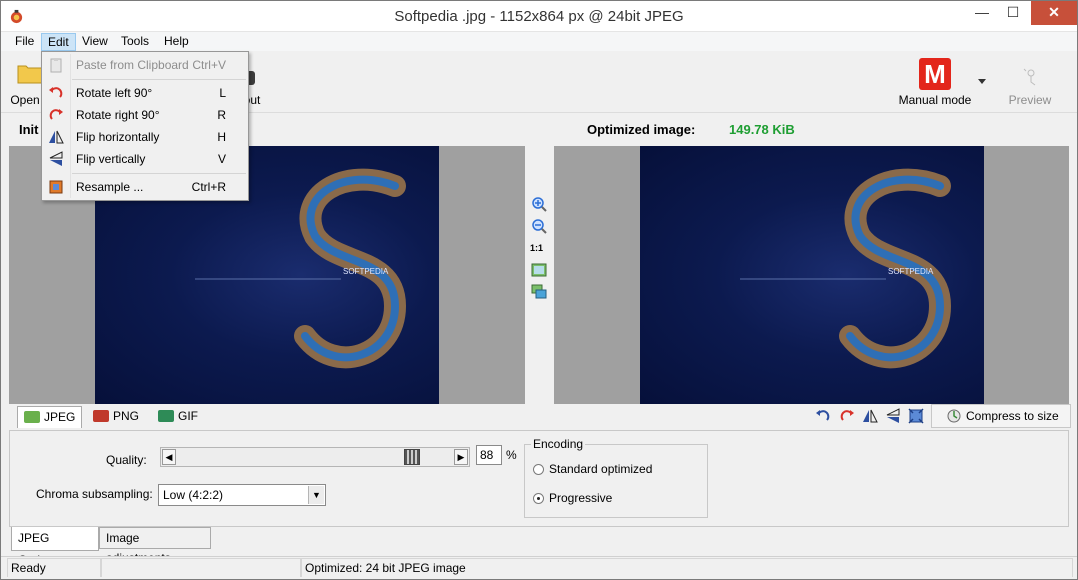  Describe the element at coordinates (538, 498) in the screenshot. I see `radio-dot-selected` at that location.